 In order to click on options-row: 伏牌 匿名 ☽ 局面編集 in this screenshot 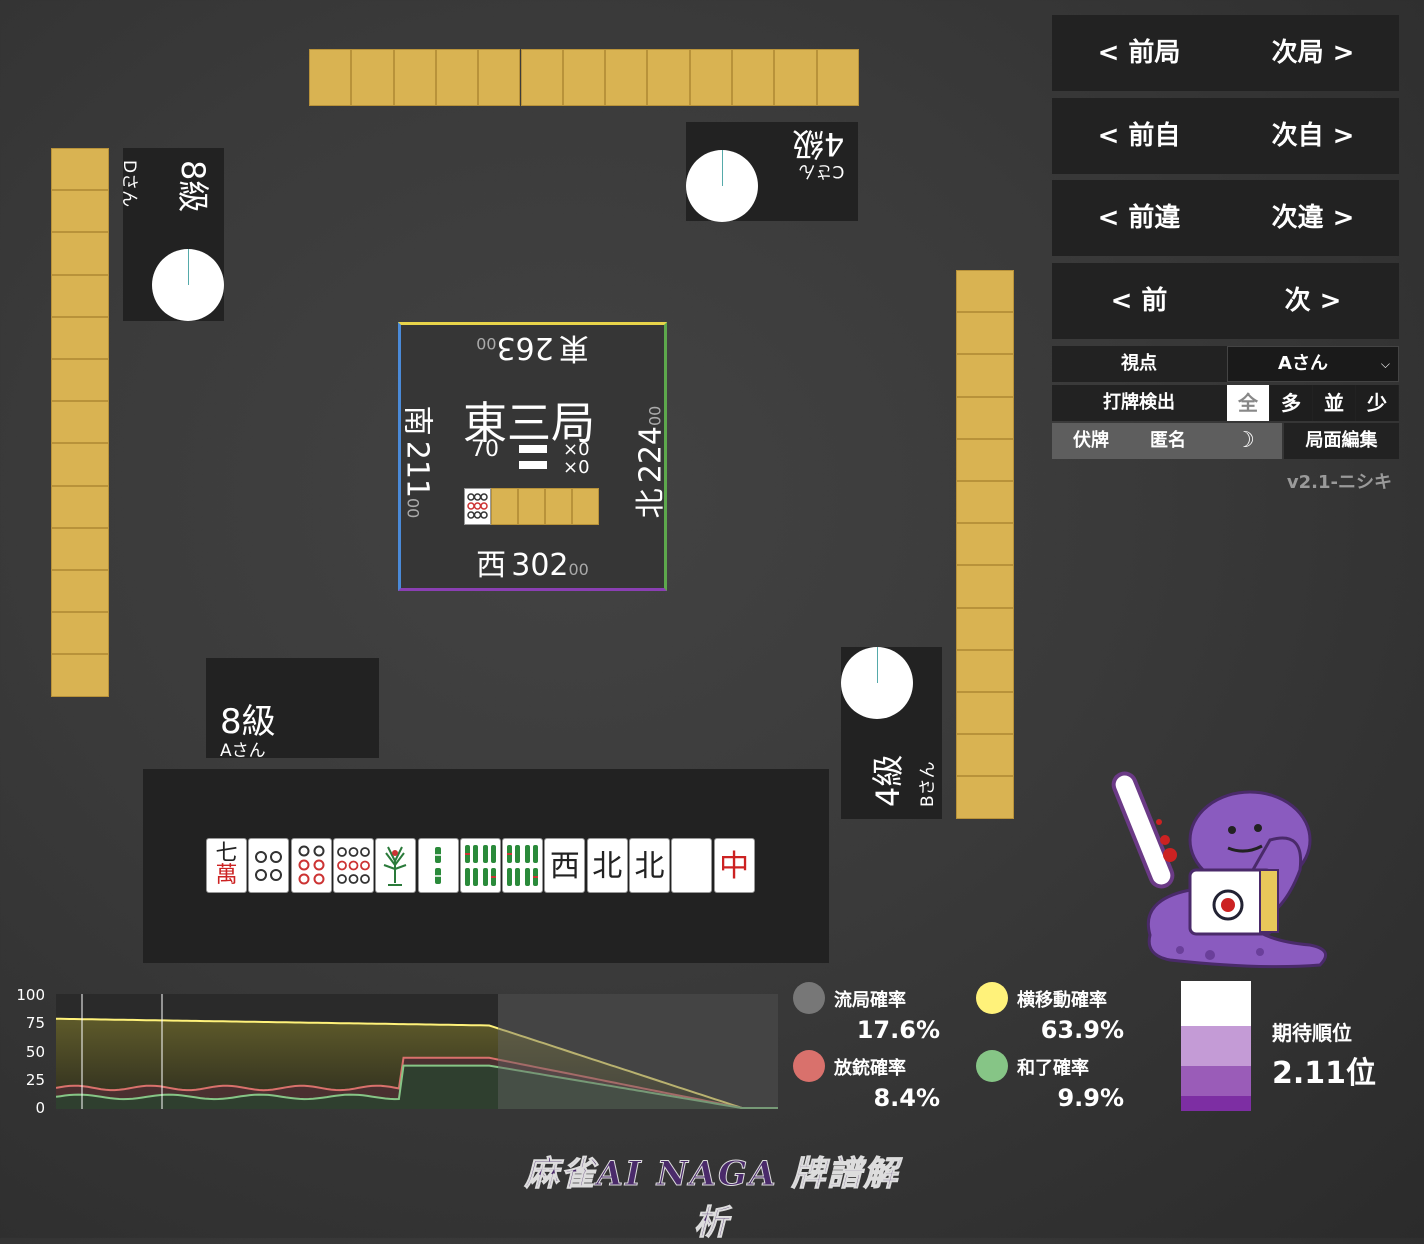, I will do `click(1225, 441)`.